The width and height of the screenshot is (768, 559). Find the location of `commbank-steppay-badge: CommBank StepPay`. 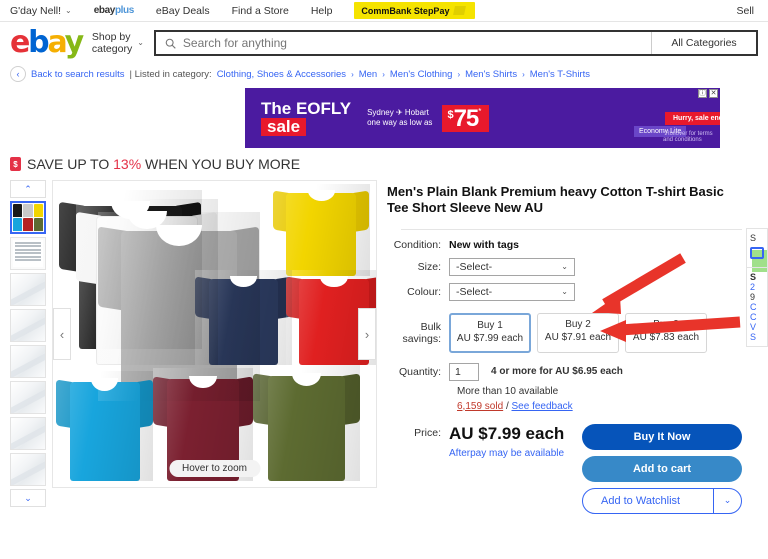

commbank-steppay-badge: CommBank StepPay is located at coordinates (415, 10).